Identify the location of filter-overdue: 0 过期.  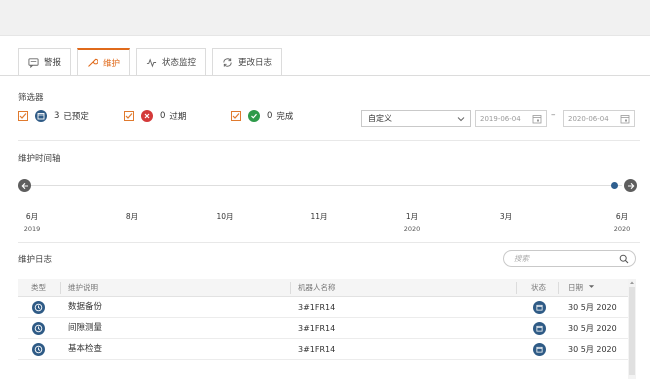
(155, 116).